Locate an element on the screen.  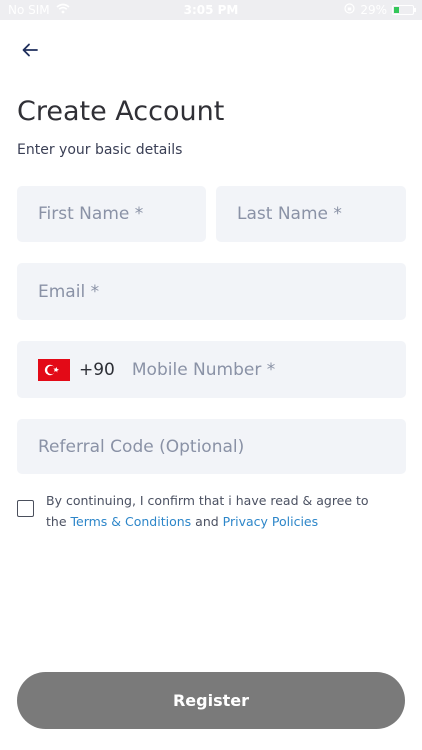
referral-code-field: Referral Code (Optional) is located at coordinates (211, 446).